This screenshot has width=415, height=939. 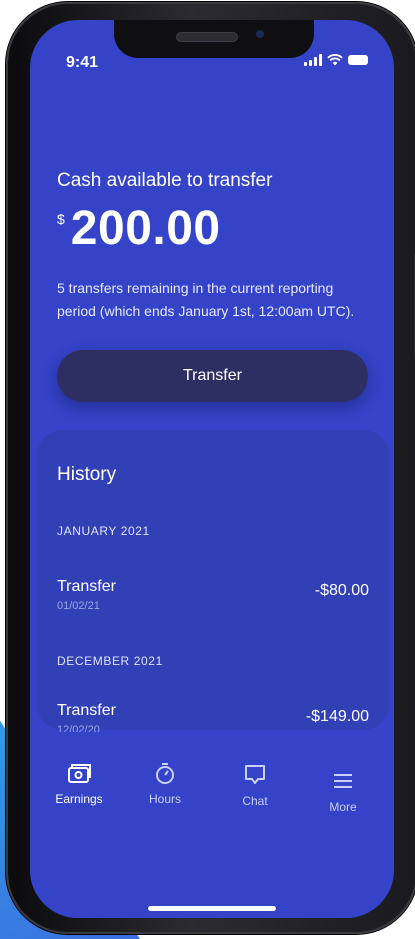 I want to click on status-time: 9:41, so click(x=82, y=62).